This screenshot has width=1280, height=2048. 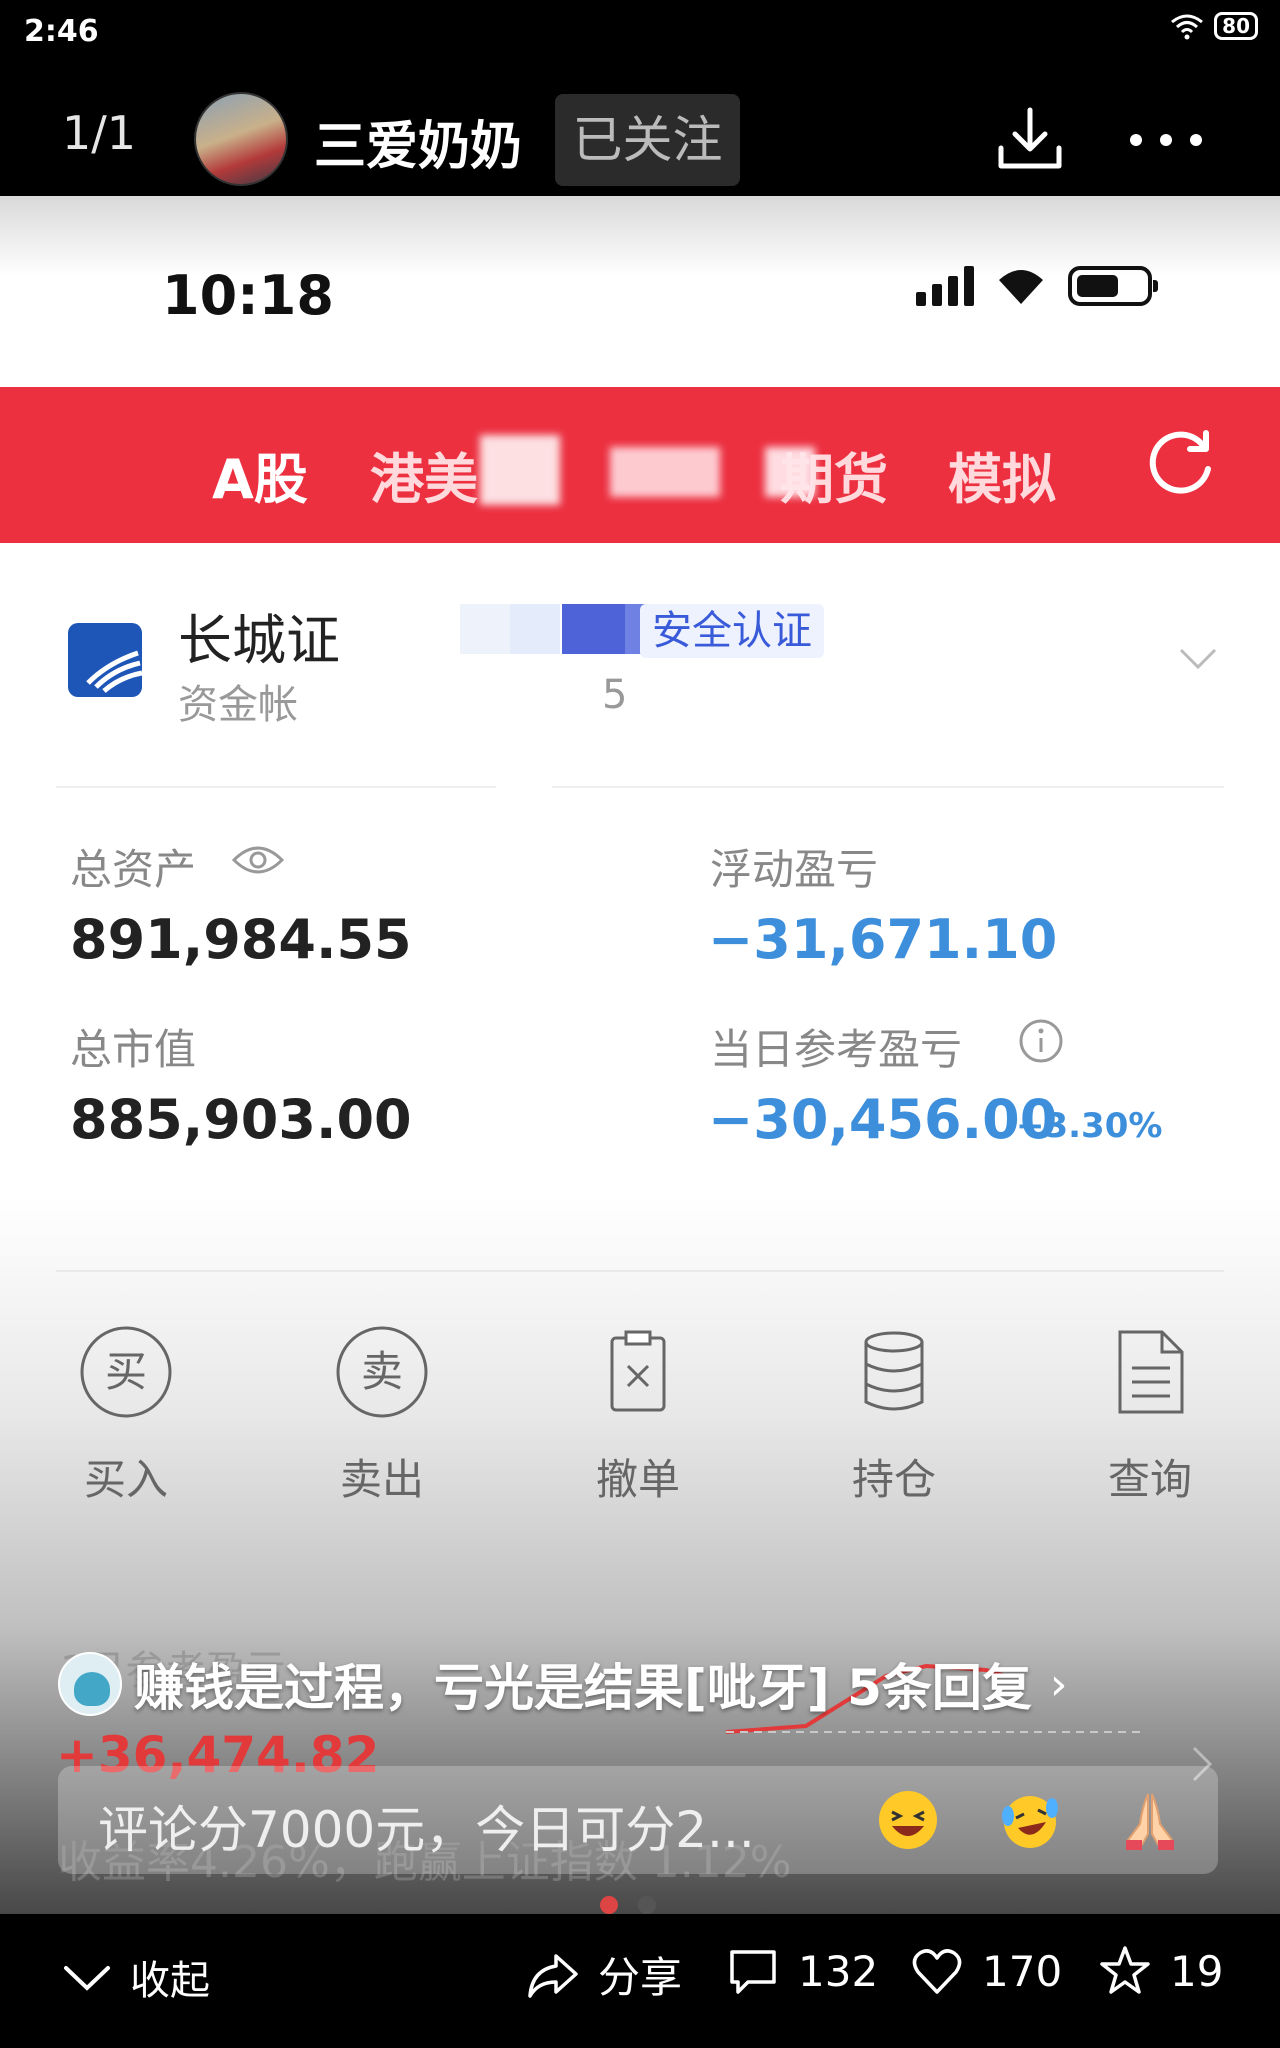 What do you see at coordinates (1160, 1971) in the screenshot?
I see `favorite-button: 19` at bounding box center [1160, 1971].